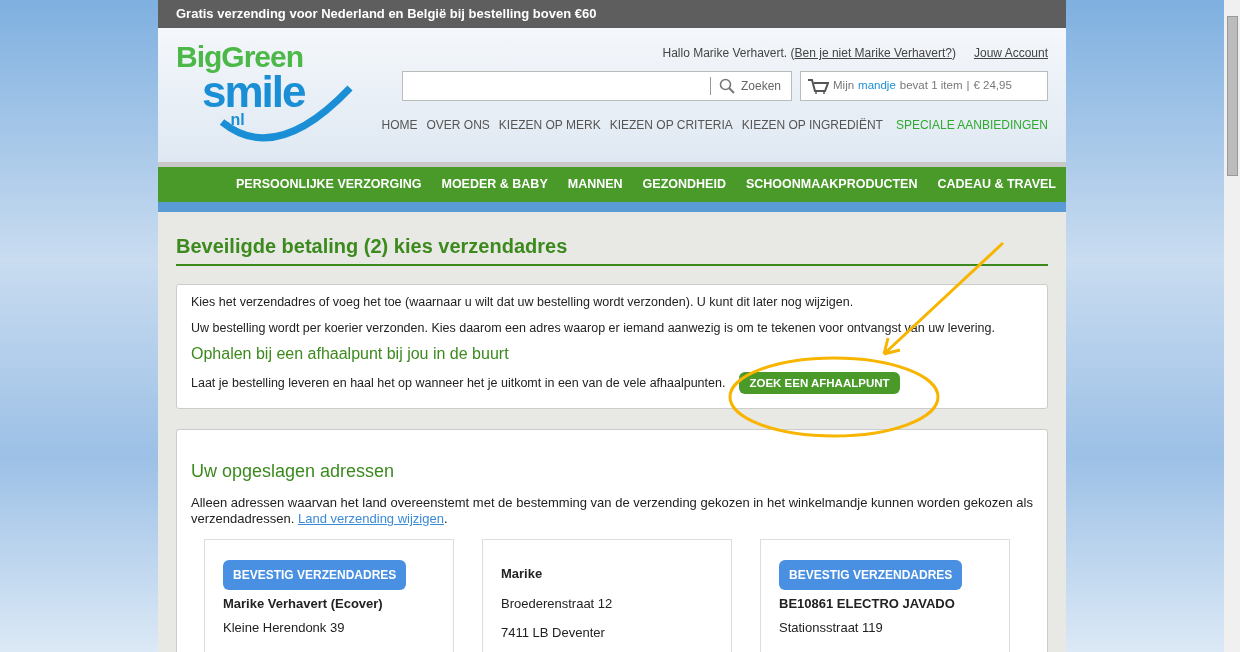 The image size is (1240, 652). Describe the element at coordinates (350, 354) in the screenshot. I see `pickup-heading: Ophalen bij een afhaalpunt bij jou in de buurt` at that location.